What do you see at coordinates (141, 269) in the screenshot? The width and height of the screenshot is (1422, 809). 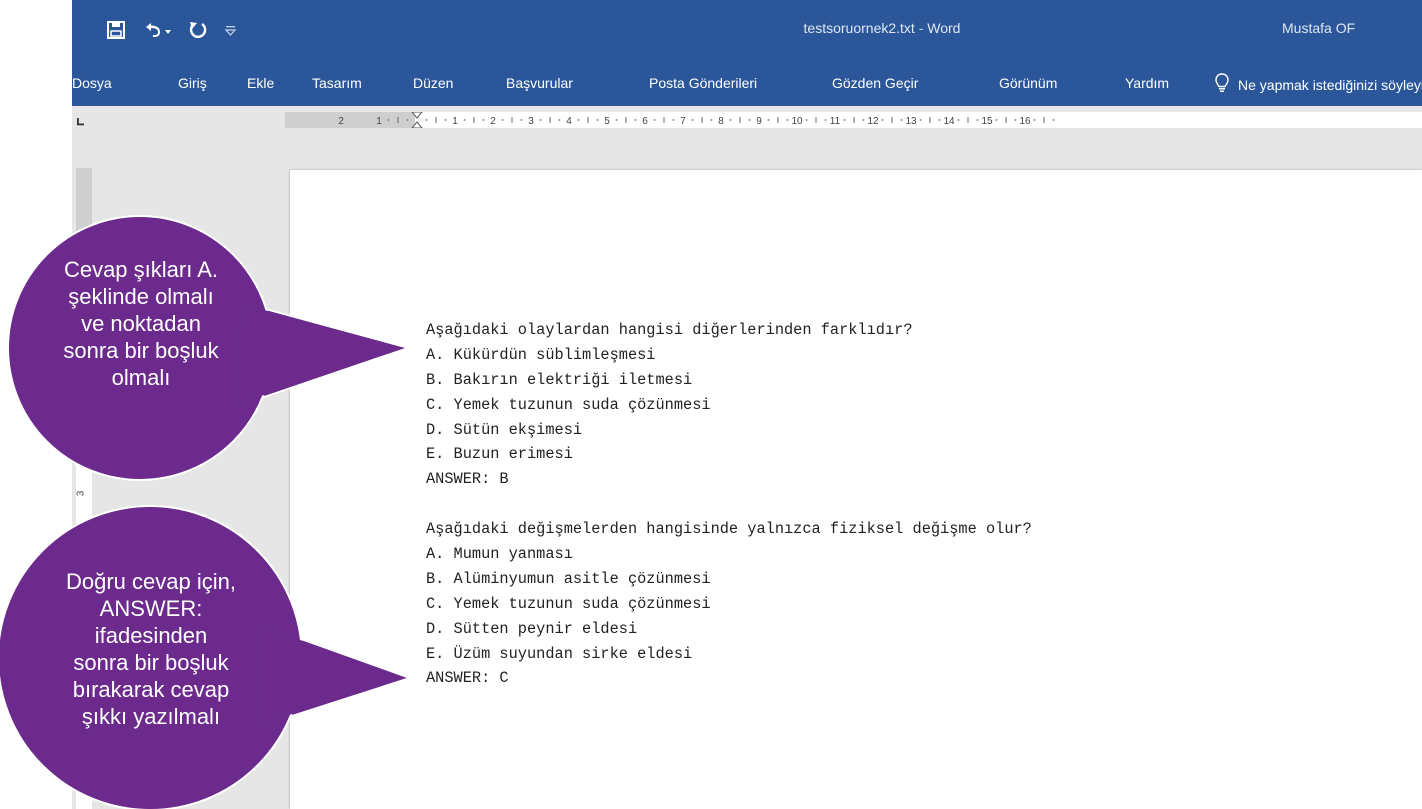 I see `callout-line: Cevap şıkları A.` at bounding box center [141, 269].